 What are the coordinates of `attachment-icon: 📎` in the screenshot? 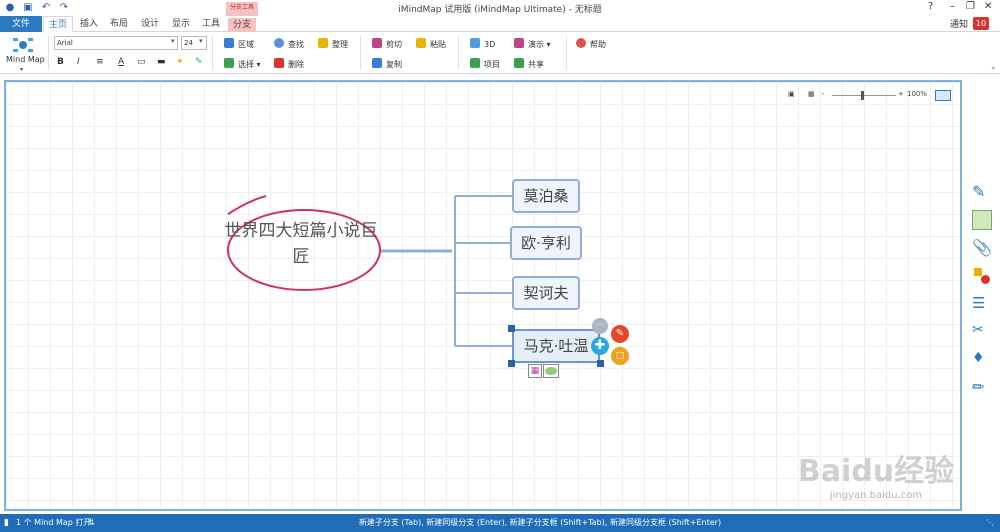 It's located at (982, 248).